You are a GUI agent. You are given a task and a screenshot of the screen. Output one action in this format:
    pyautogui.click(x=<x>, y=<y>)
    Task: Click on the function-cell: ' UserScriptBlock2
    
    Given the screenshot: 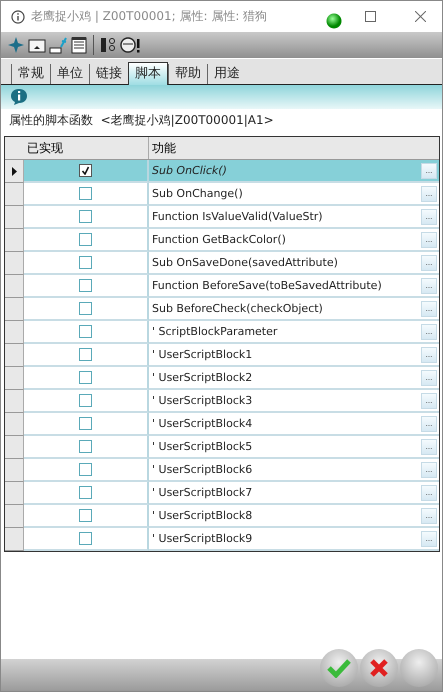 What is the action you would take?
    pyautogui.click(x=202, y=377)
    